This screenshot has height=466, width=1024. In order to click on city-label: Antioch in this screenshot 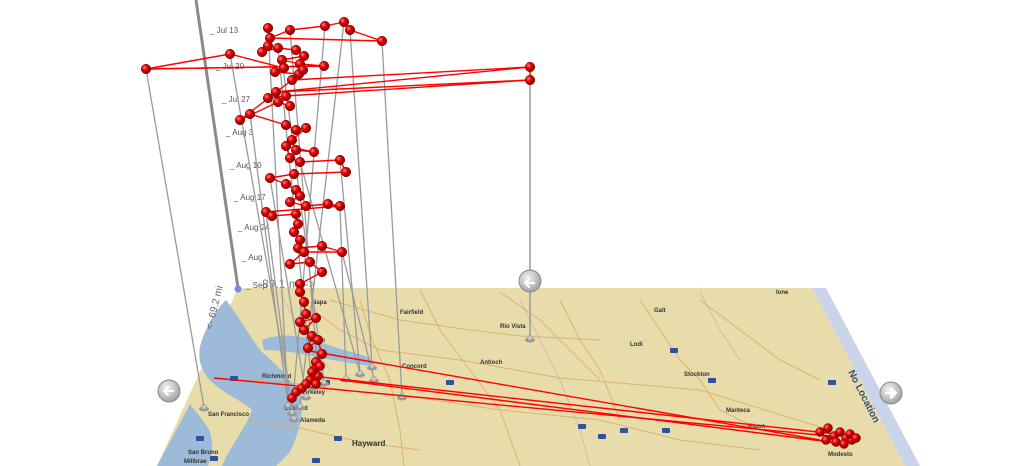, I will do `click(491, 363)`.